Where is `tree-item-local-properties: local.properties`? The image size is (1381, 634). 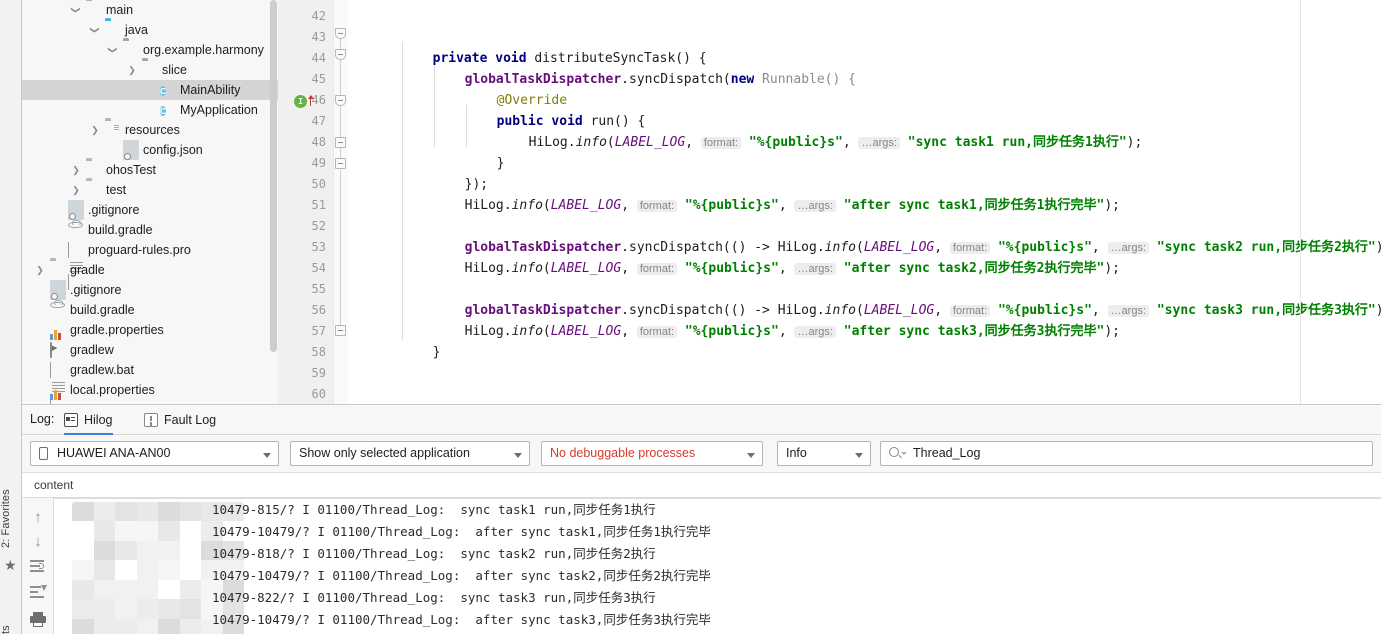
tree-item-local-properties: local.properties is located at coordinates (150, 390).